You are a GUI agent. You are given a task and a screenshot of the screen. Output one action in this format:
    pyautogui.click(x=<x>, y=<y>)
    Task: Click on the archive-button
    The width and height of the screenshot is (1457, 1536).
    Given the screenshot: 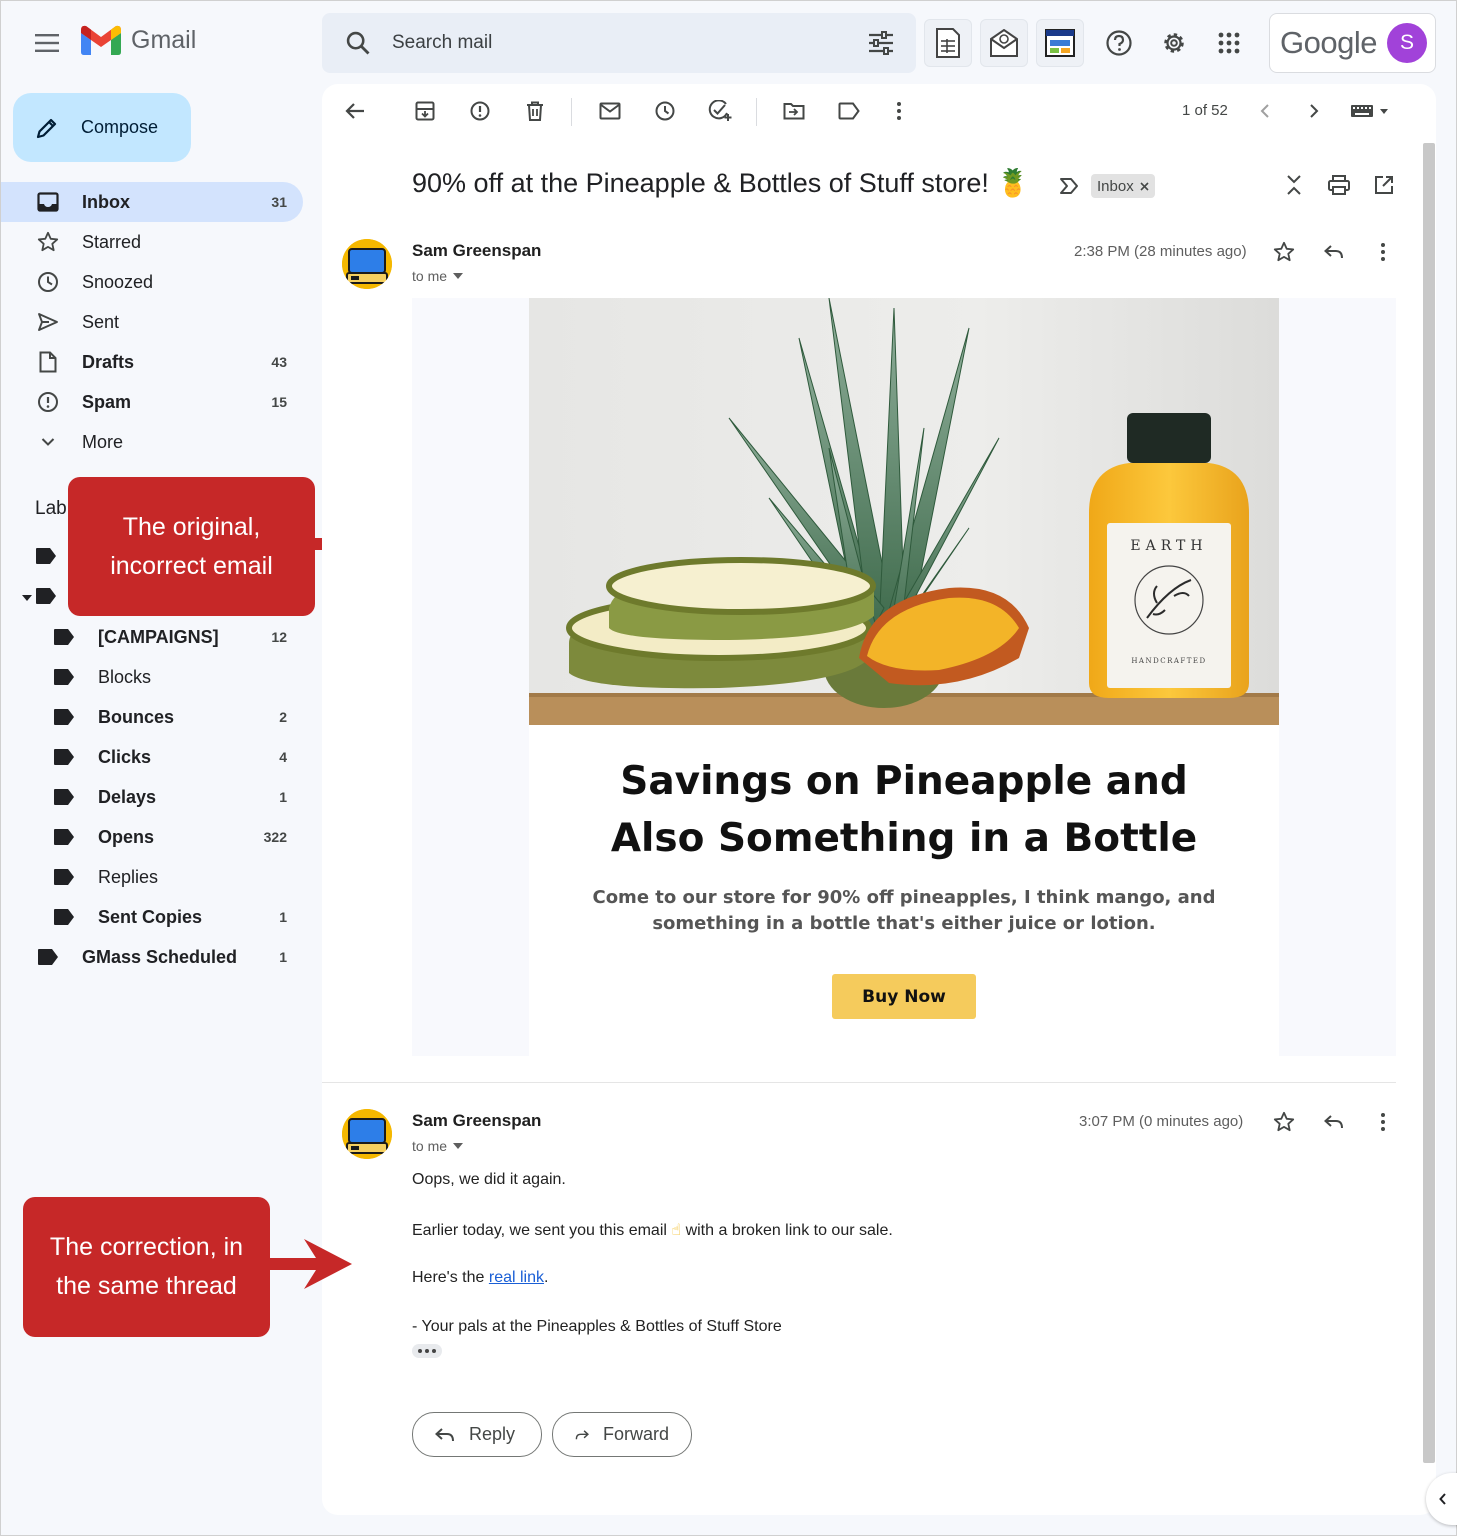 What is the action you would take?
    pyautogui.click(x=425, y=111)
    